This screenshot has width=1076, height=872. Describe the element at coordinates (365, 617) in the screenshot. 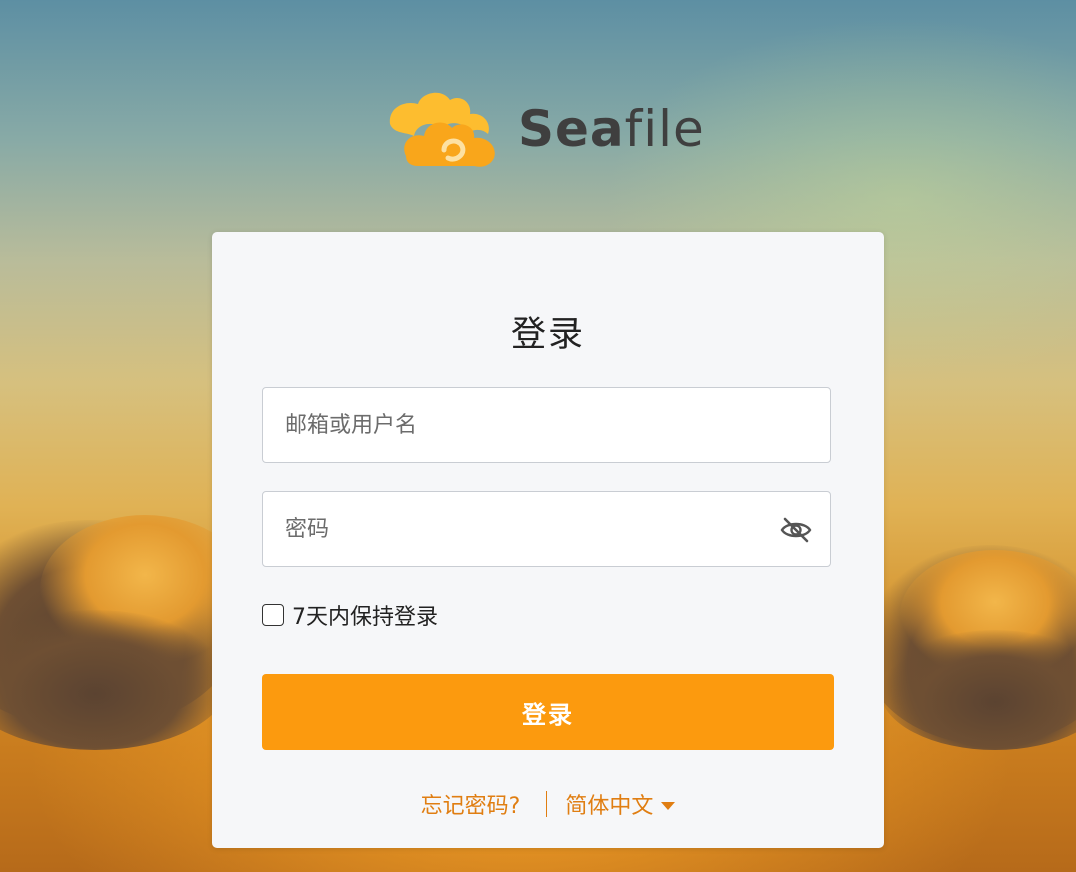

I see `remember-label: 7天内保持登录` at that location.